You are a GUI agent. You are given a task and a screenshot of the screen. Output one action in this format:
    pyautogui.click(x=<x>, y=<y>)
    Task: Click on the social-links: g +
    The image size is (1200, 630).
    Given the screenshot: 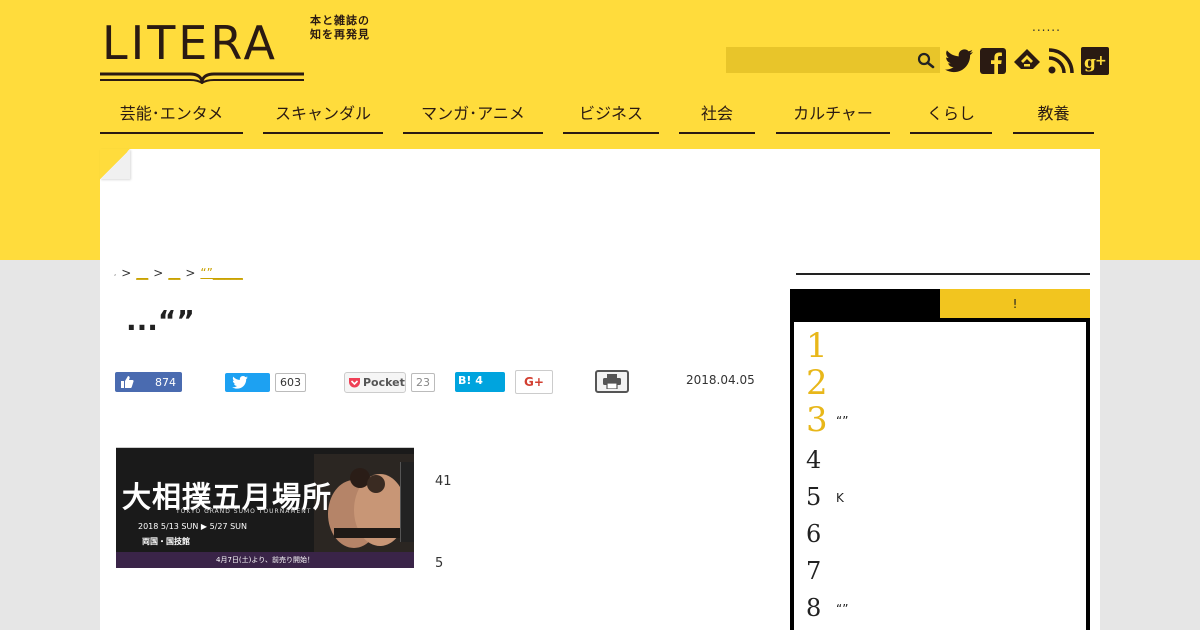 What is the action you would take?
    pyautogui.click(x=1027, y=61)
    